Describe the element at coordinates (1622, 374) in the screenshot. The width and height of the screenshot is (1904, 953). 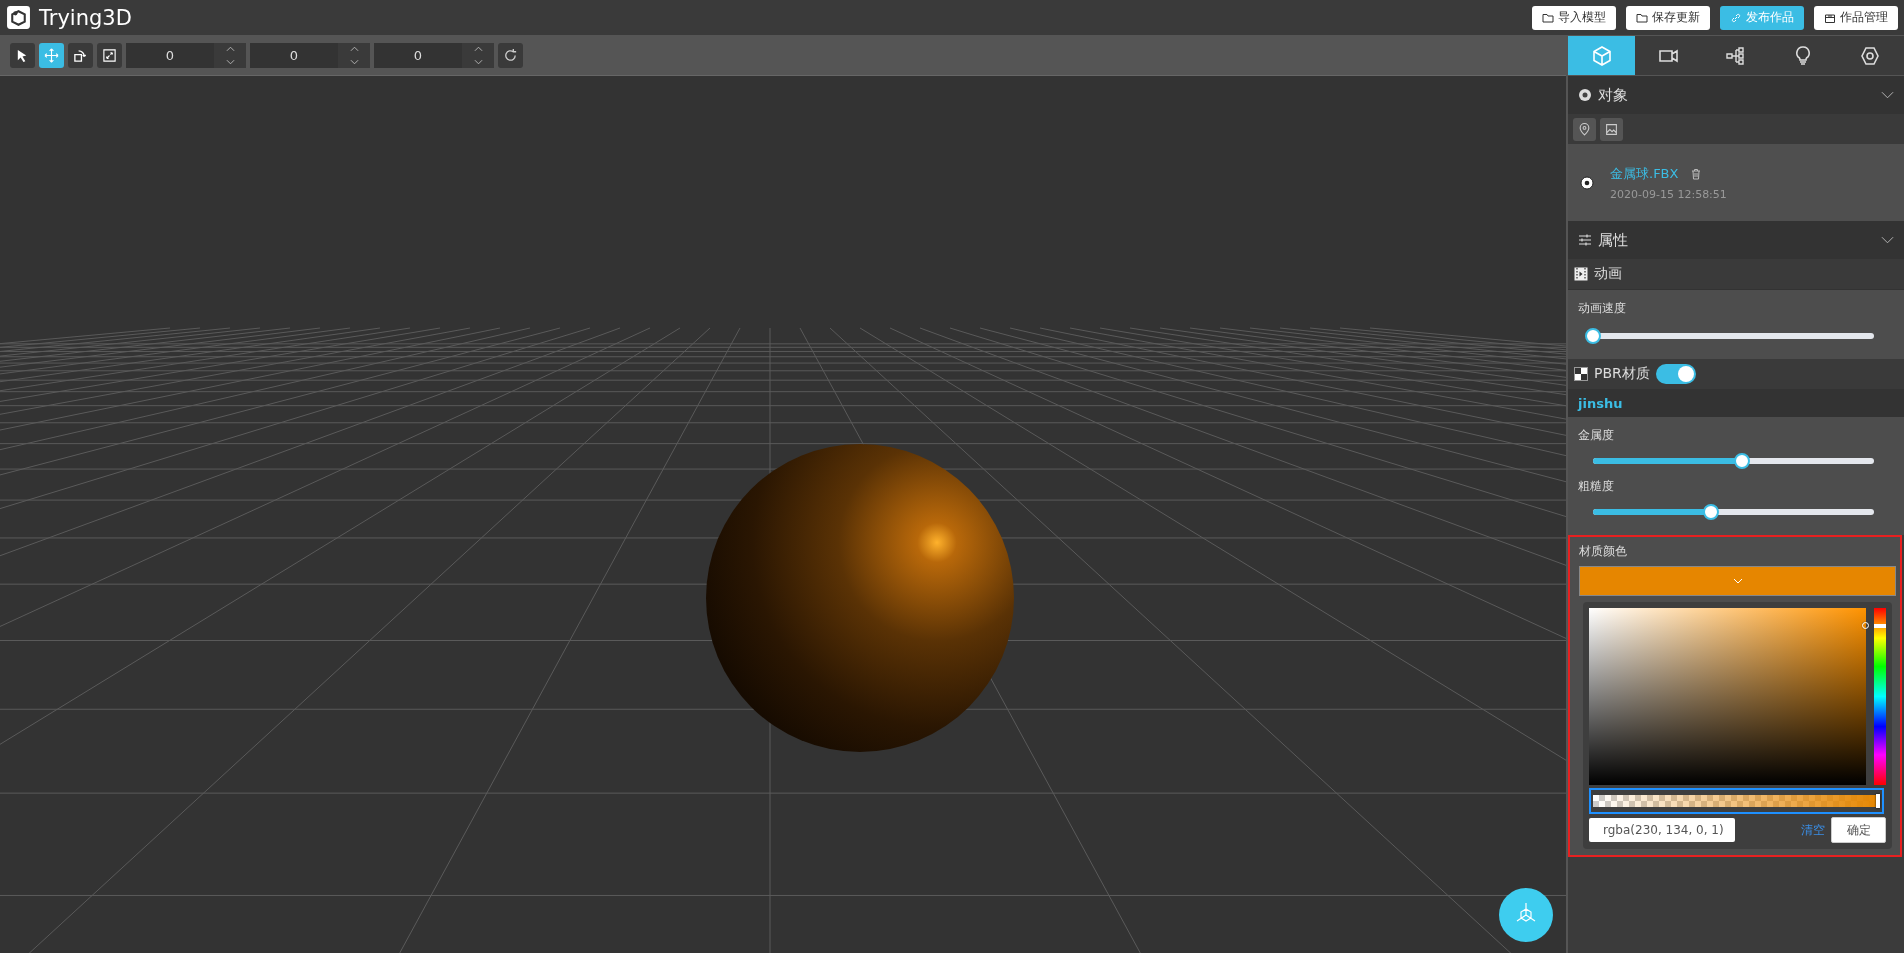
I see `pbr-label: PBR材质` at that location.